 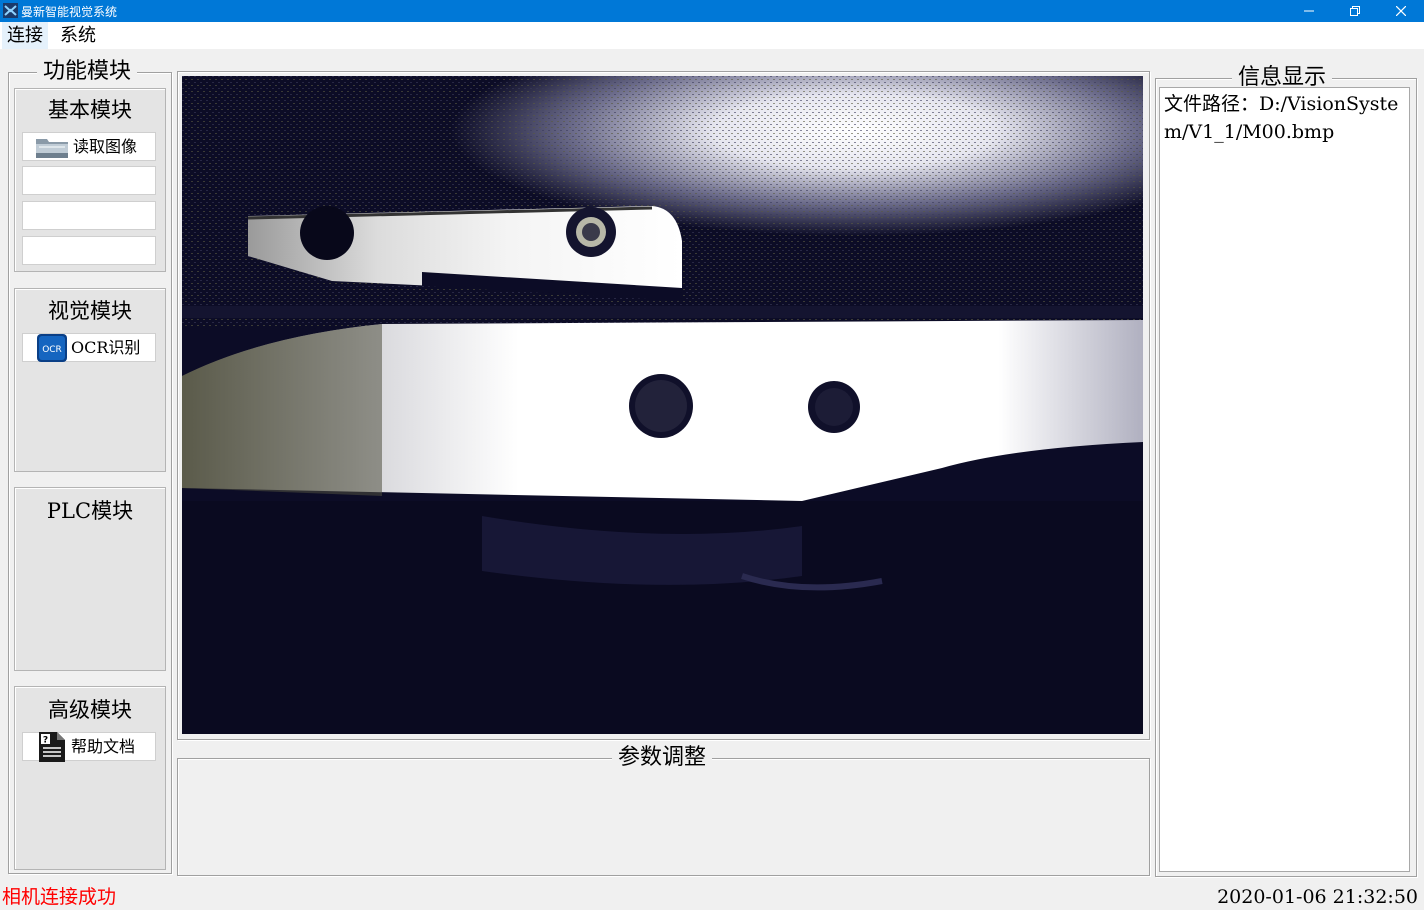 What do you see at coordinates (10, 10) in the screenshot?
I see `app-icon` at bounding box center [10, 10].